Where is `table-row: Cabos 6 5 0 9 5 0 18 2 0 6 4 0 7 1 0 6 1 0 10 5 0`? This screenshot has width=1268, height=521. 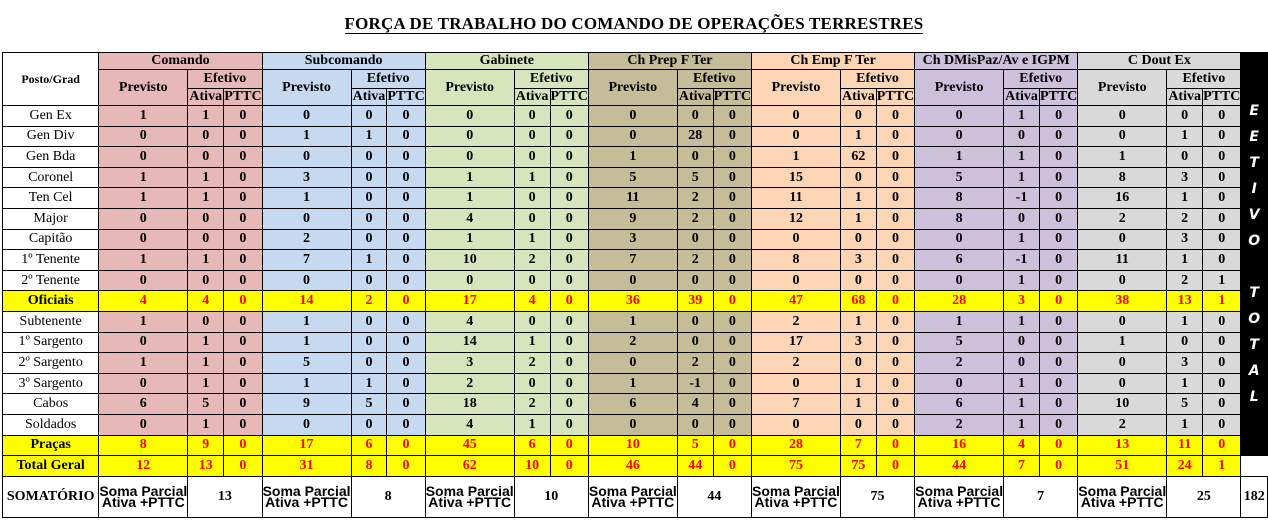 table-row: Cabos 6 5 0 9 5 0 18 2 0 6 4 0 7 1 0 6 1 0 10 5 0 is located at coordinates (634, 404).